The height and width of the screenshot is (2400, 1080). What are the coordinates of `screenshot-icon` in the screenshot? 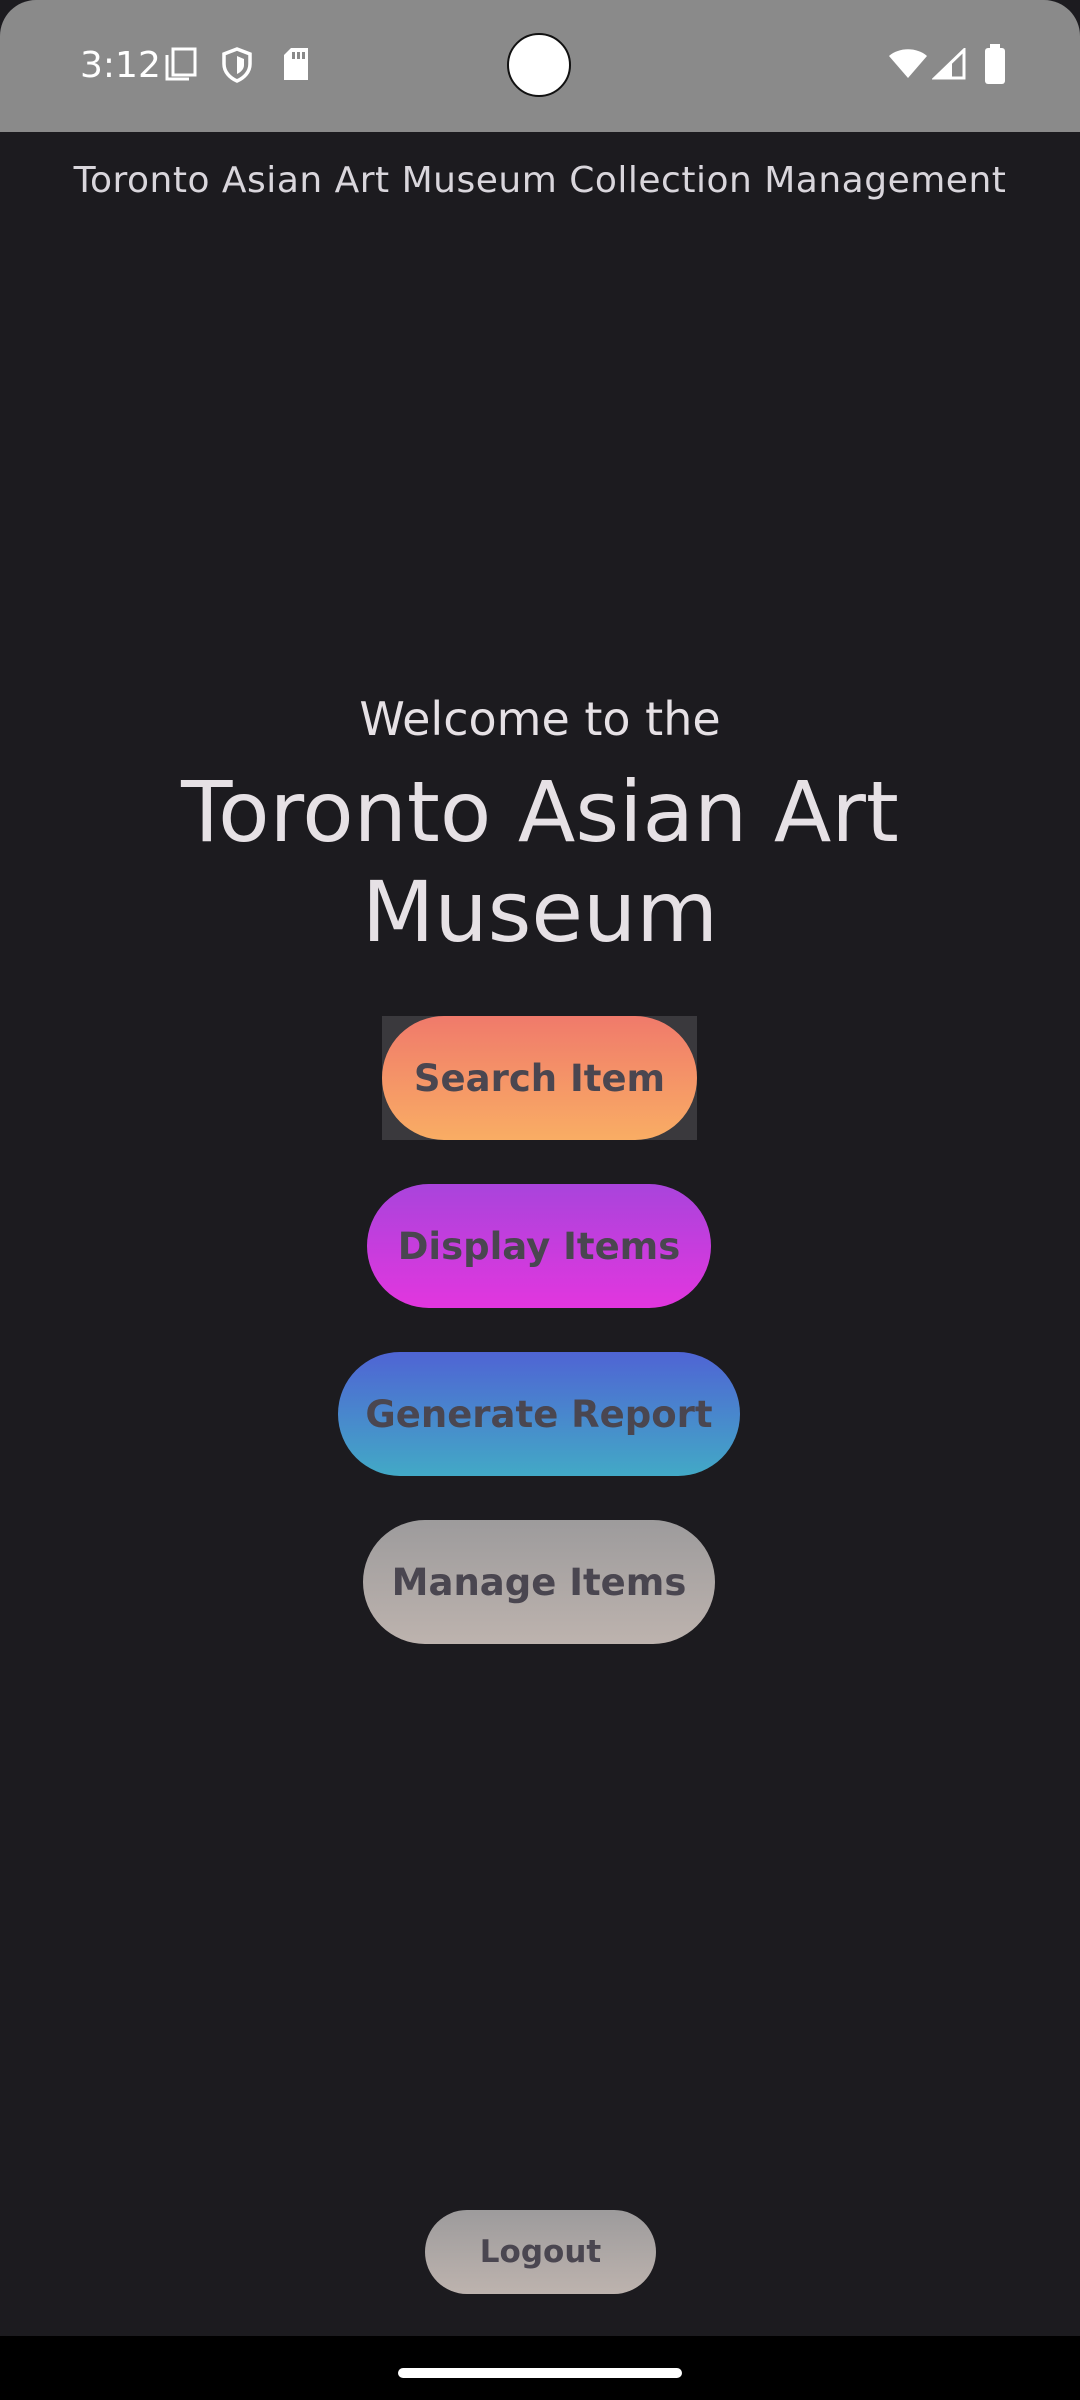 It's located at (181, 66).